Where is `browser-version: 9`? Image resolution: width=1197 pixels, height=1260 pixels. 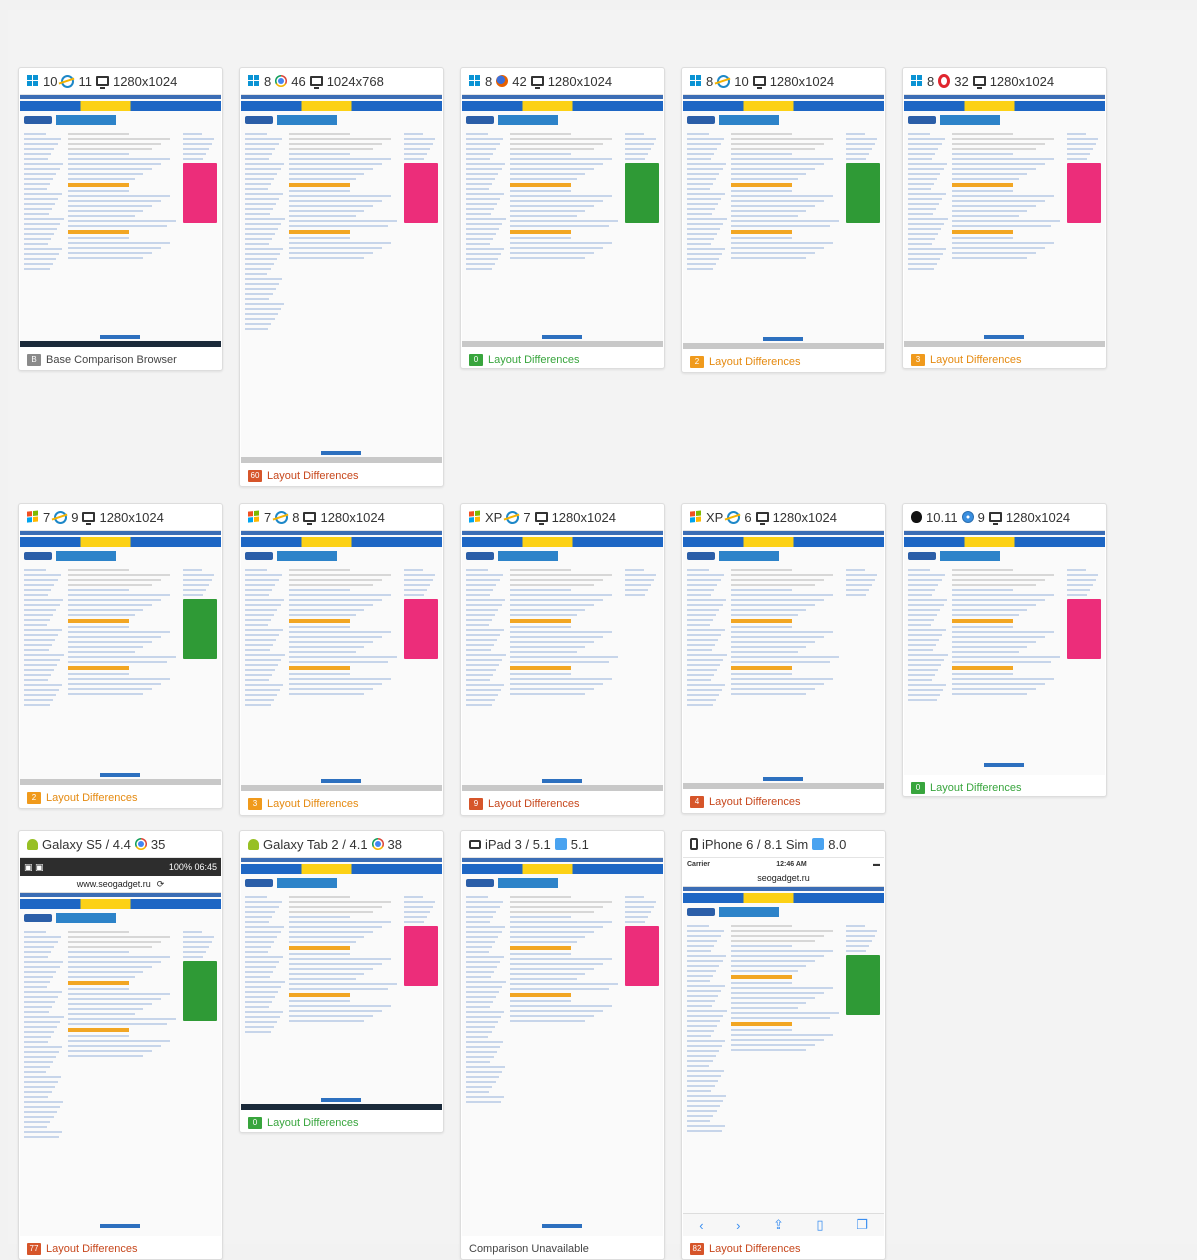
browser-version: 9 is located at coordinates (75, 517).